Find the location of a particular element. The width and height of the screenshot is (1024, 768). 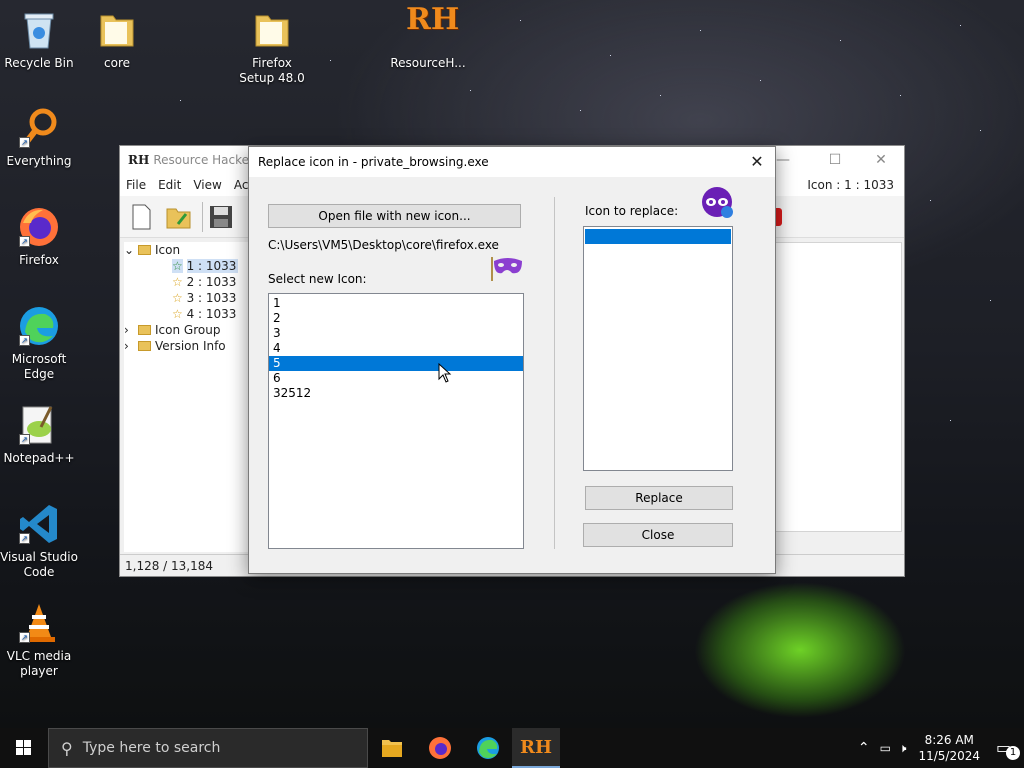

dialog-divider is located at coordinates (554, 373).